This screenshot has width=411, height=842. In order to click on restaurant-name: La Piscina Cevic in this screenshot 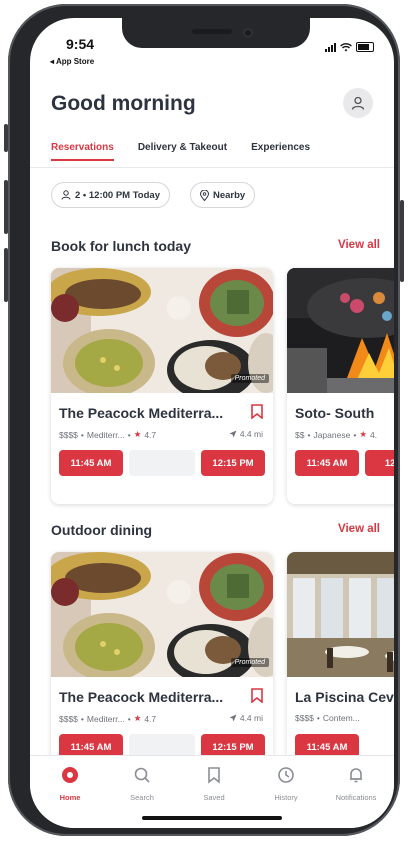, I will do `click(344, 697)`.